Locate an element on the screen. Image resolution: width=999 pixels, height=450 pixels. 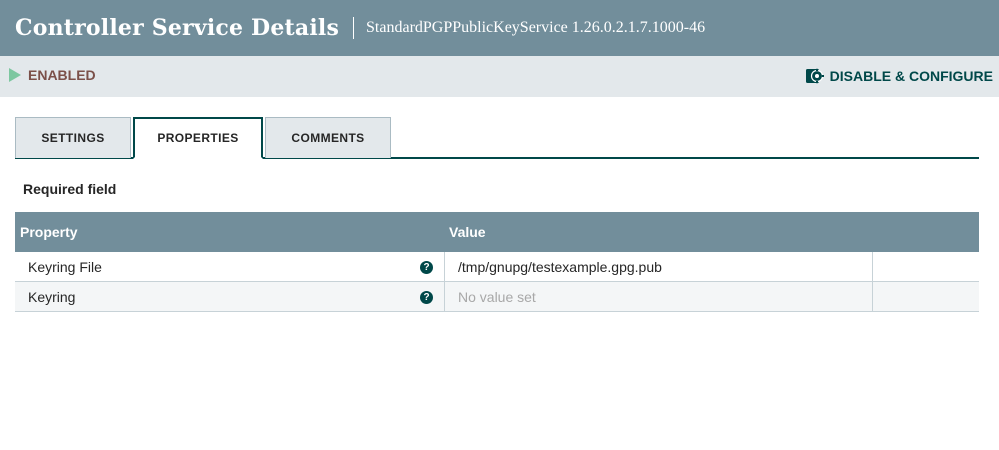
play-icon is located at coordinates (15, 75).